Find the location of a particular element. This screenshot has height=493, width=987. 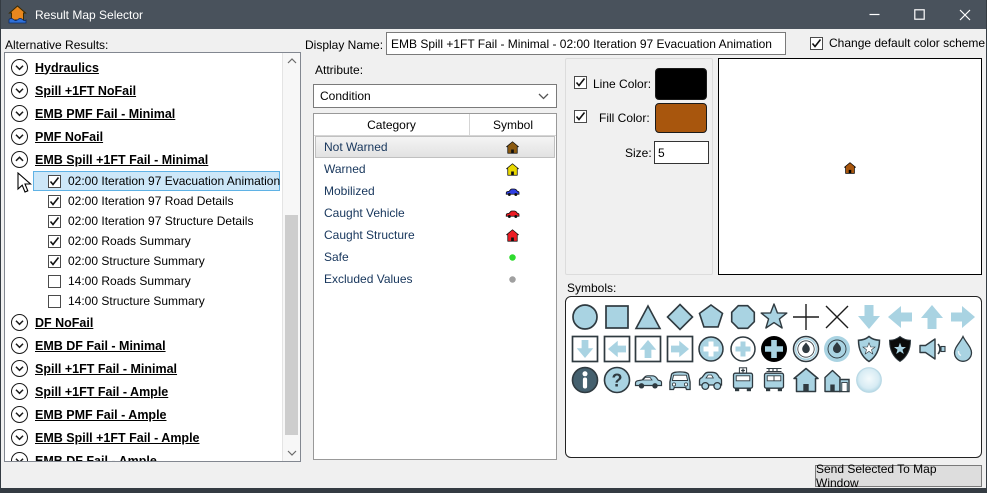

house-garage-icon is located at coordinates (837, 380).